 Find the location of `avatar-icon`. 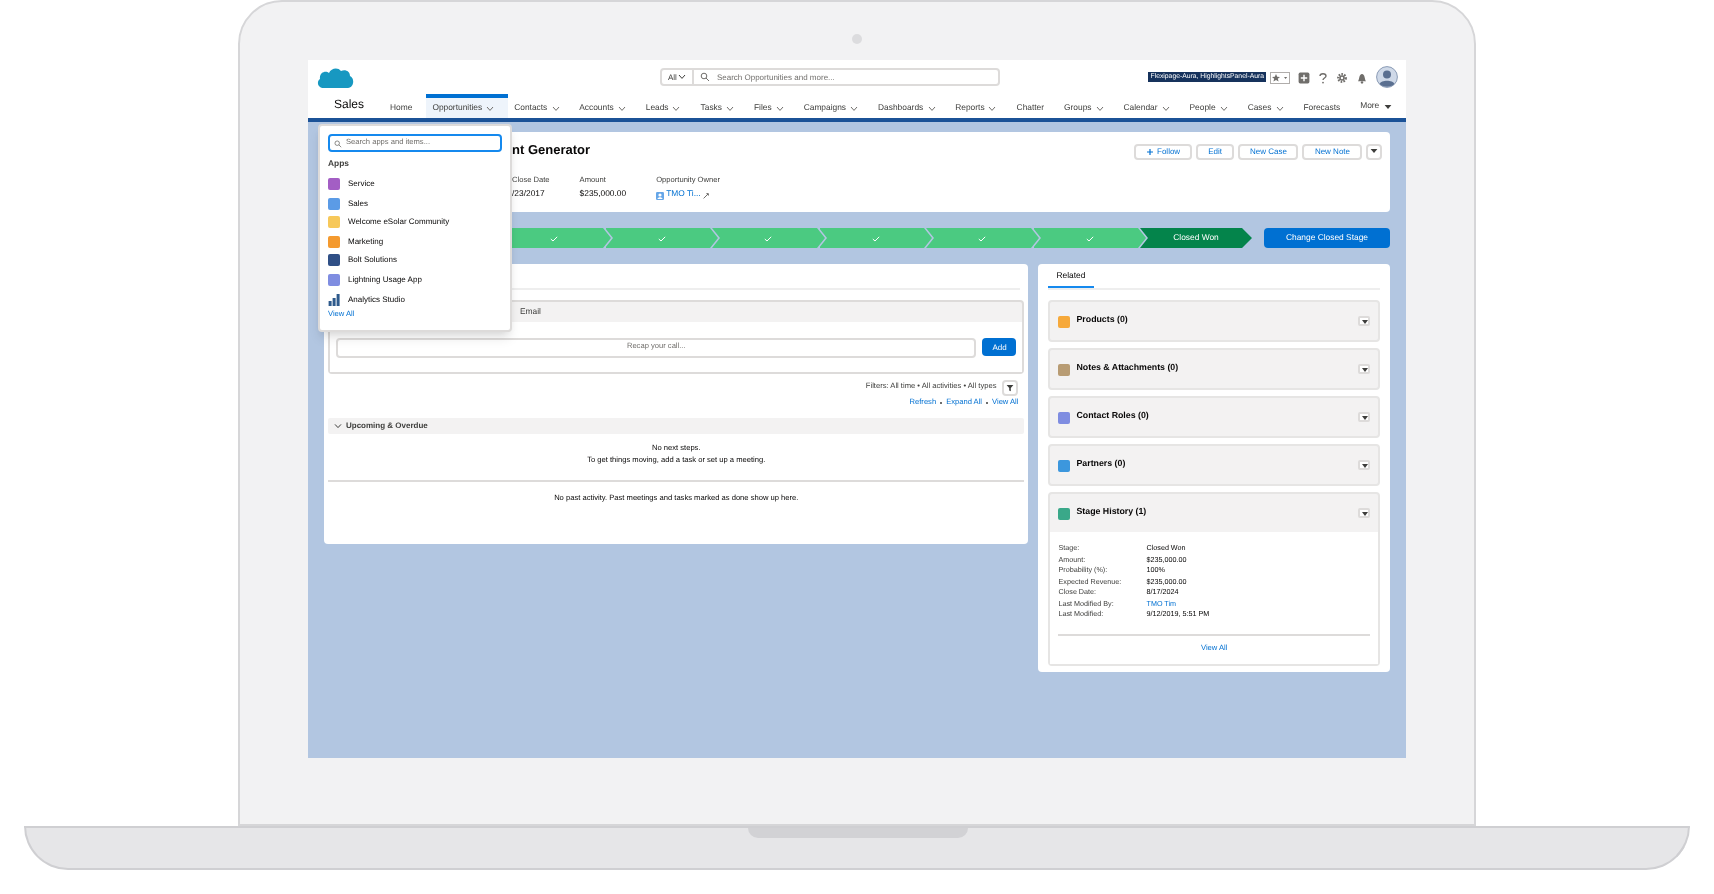

avatar-icon is located at coordinates (1387, 77).